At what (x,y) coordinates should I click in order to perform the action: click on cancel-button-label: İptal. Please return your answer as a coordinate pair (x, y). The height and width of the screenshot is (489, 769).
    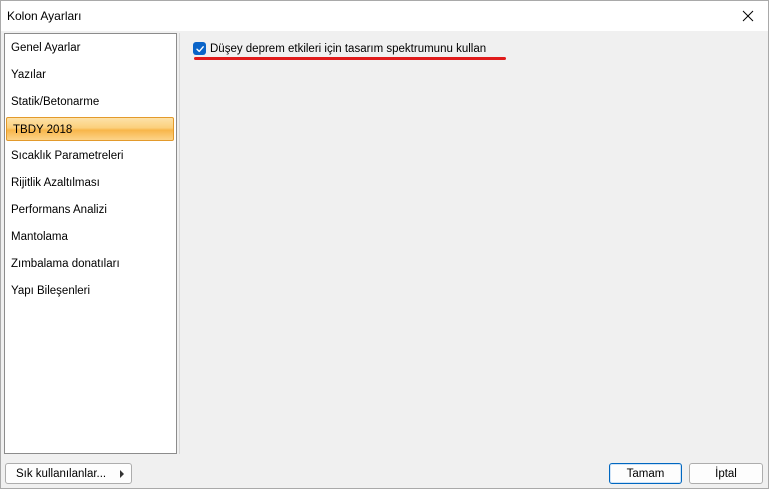
    Looking at the image, I should click on (726, 473).